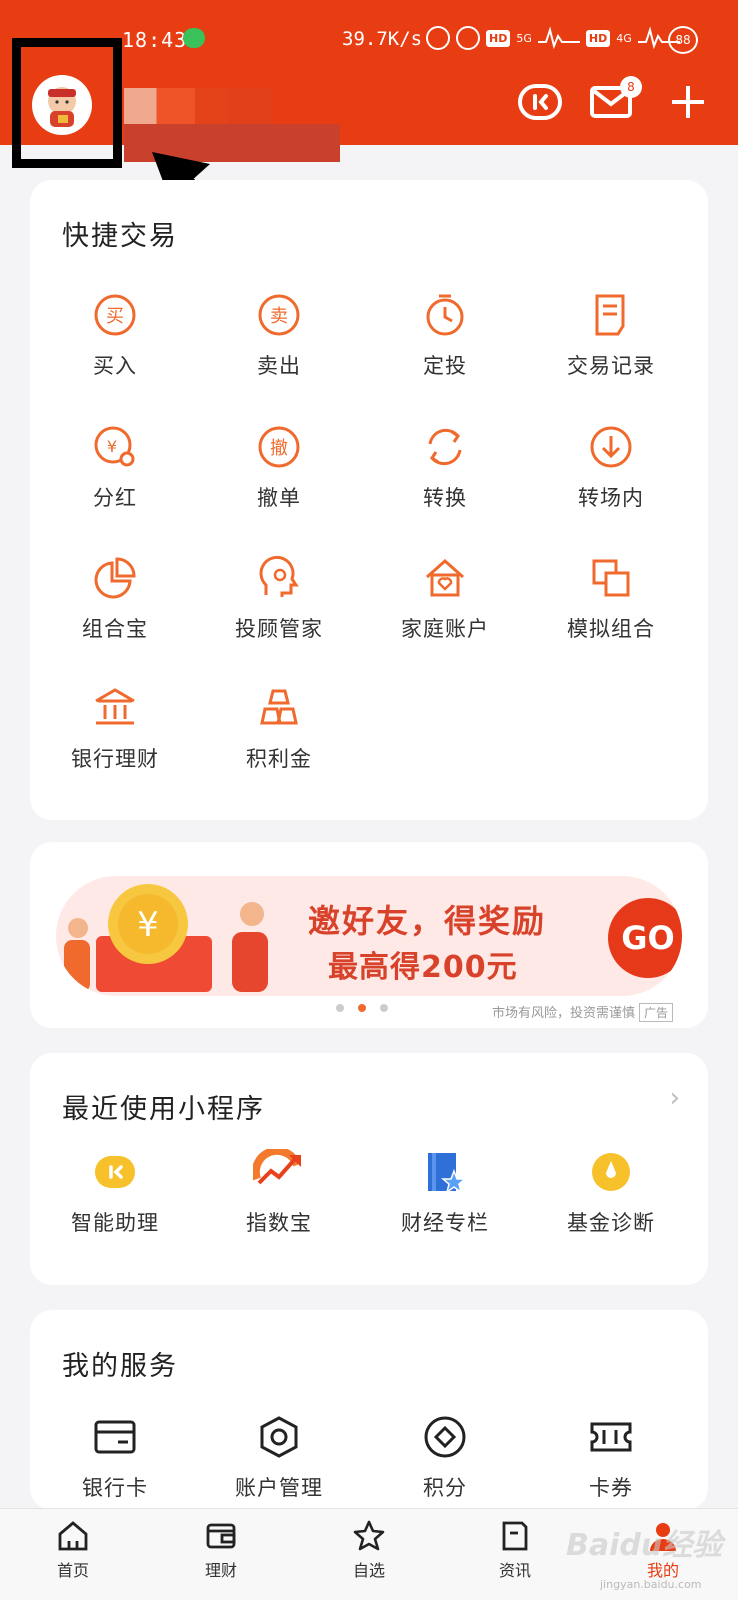 The image size is (738, 1600). I want to click on carousel-dots, so click(362, 1008).